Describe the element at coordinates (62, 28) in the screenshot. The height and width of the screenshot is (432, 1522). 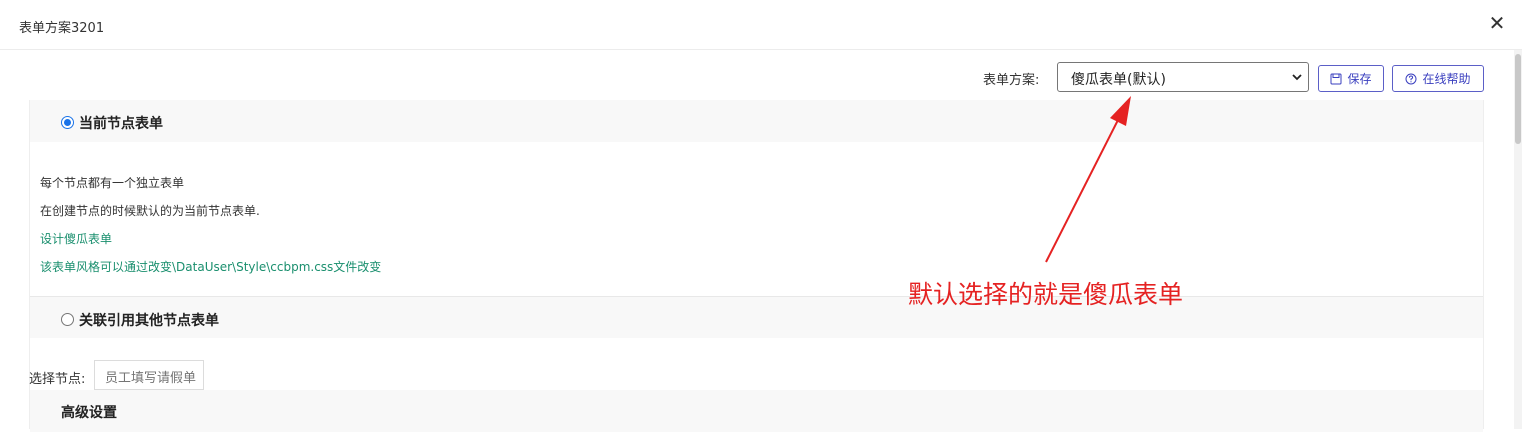
I see `dialog-title: 表单方案3201` at that location.